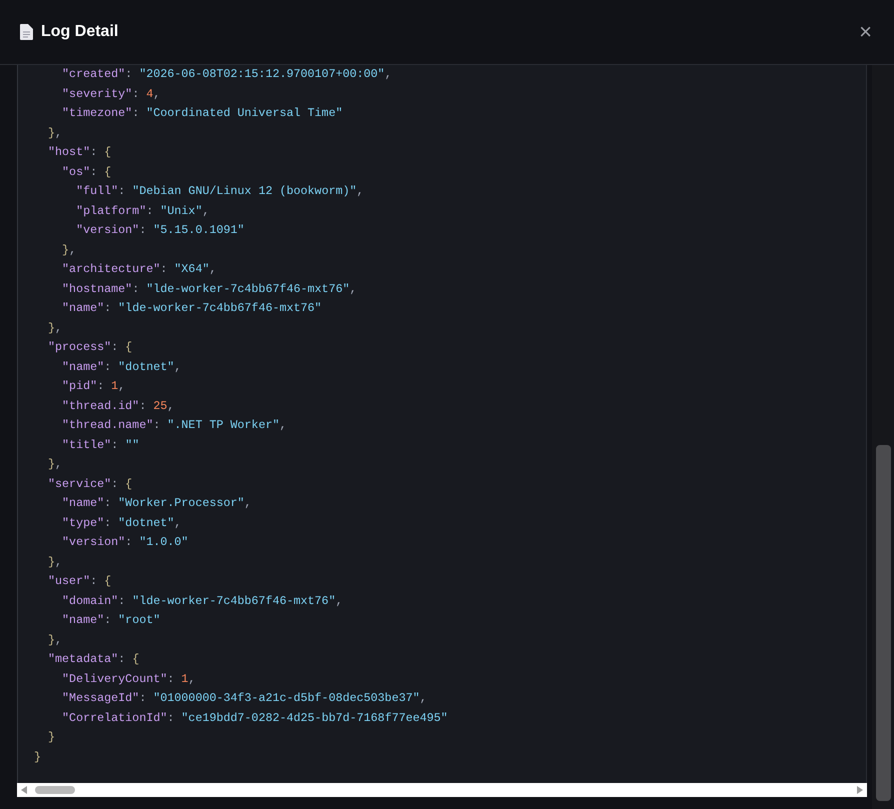 The image size is (894, 809). I want to click on code-line: "version": "5.15.0.1091", so click(159, 230).